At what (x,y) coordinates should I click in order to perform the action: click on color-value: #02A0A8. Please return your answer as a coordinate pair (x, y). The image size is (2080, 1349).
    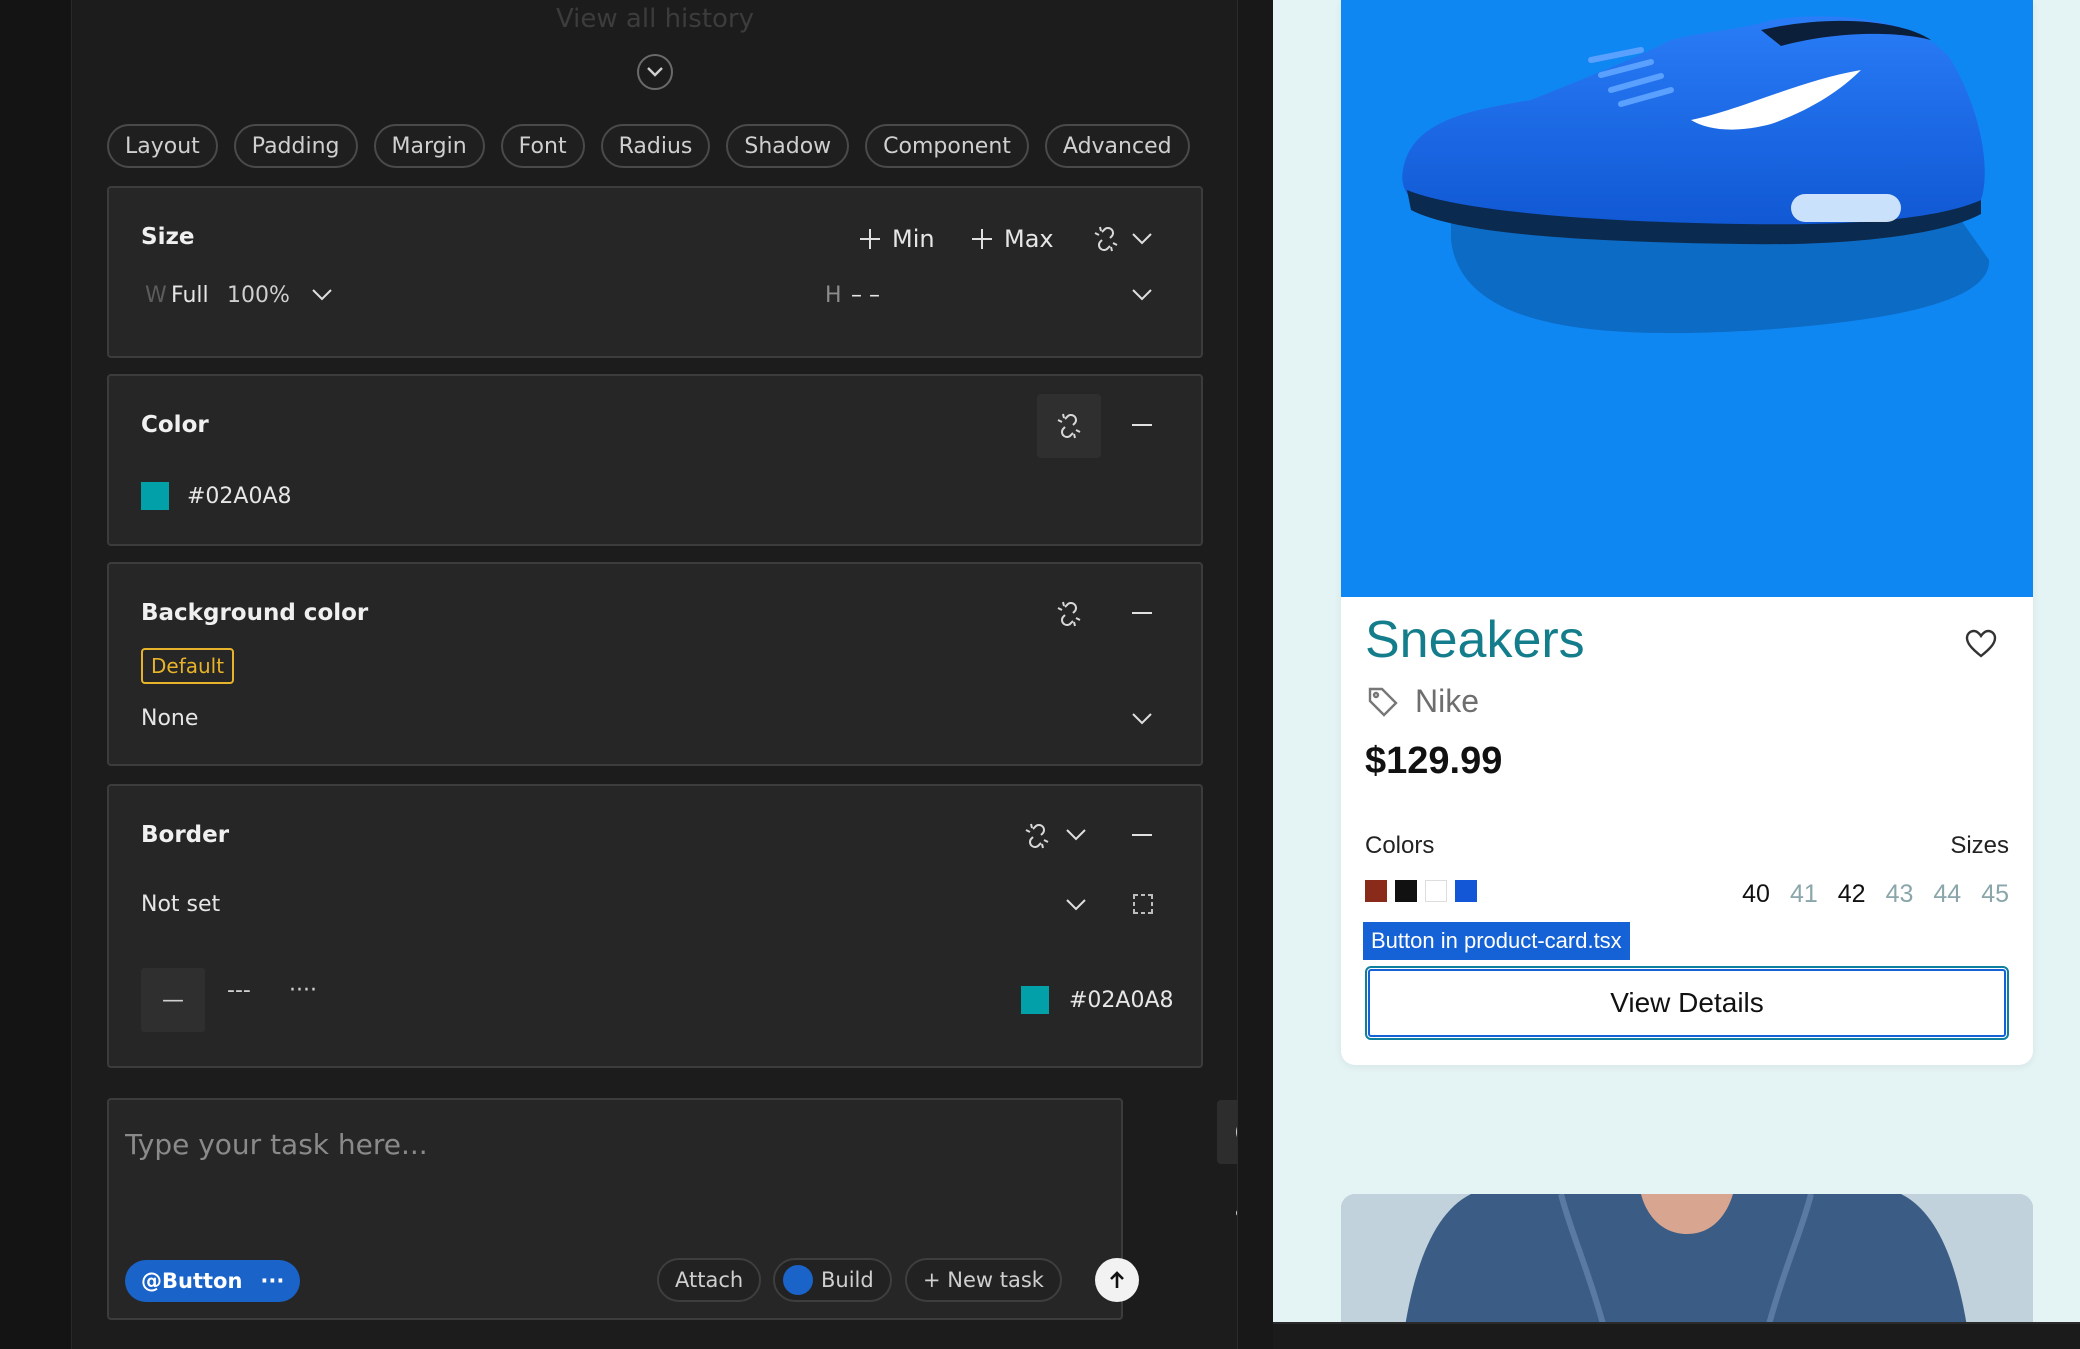
    Looking at the image, I should click on (239, 496).